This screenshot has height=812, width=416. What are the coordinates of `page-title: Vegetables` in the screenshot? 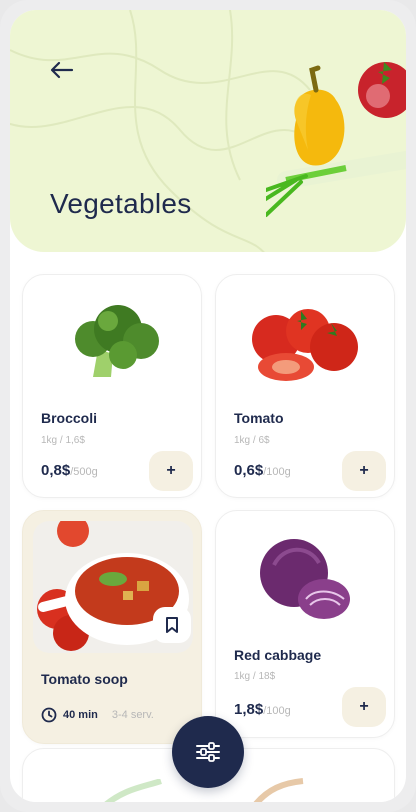 It's located at (121, 203).